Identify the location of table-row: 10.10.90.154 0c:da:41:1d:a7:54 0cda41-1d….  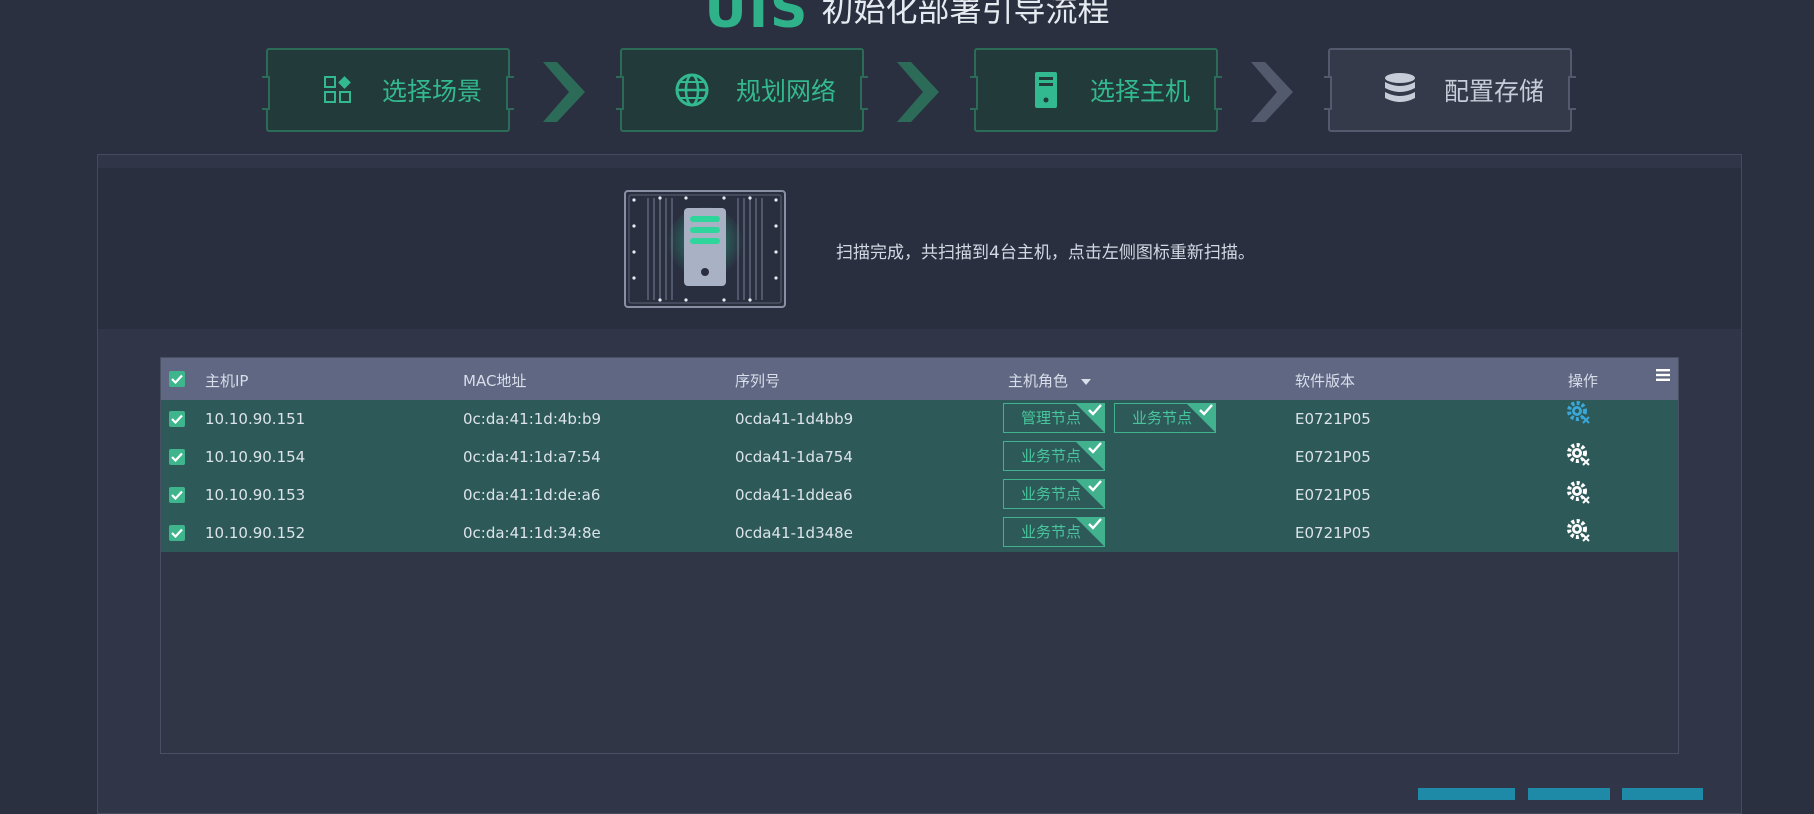
(919, 457).